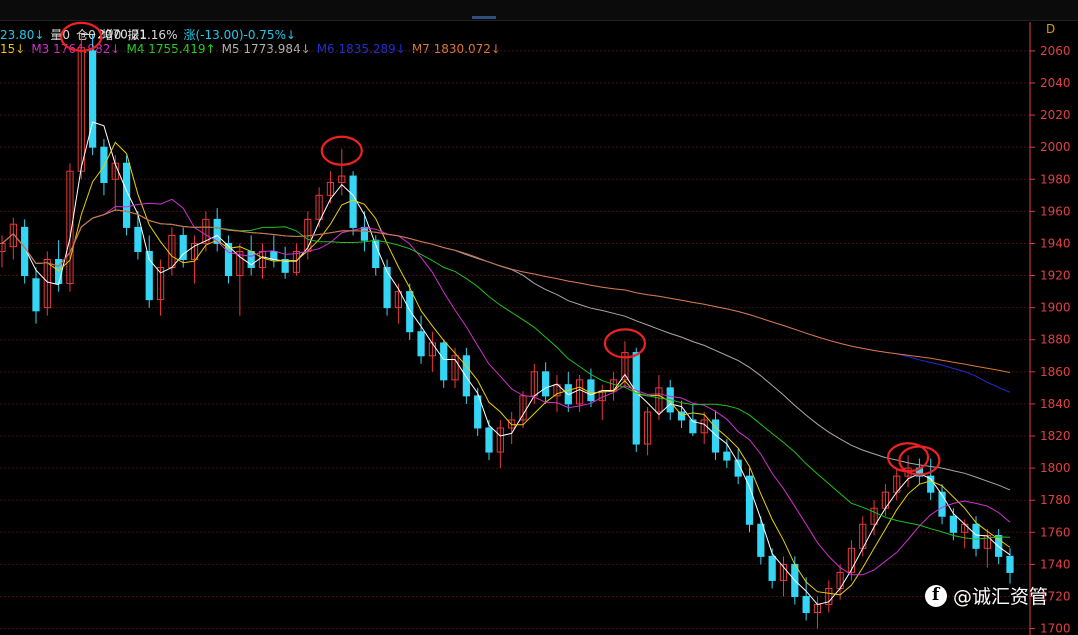 This screenshot has height=635, width=1078. I want to click on y-tick-label: 1740, so click(1055, 564).